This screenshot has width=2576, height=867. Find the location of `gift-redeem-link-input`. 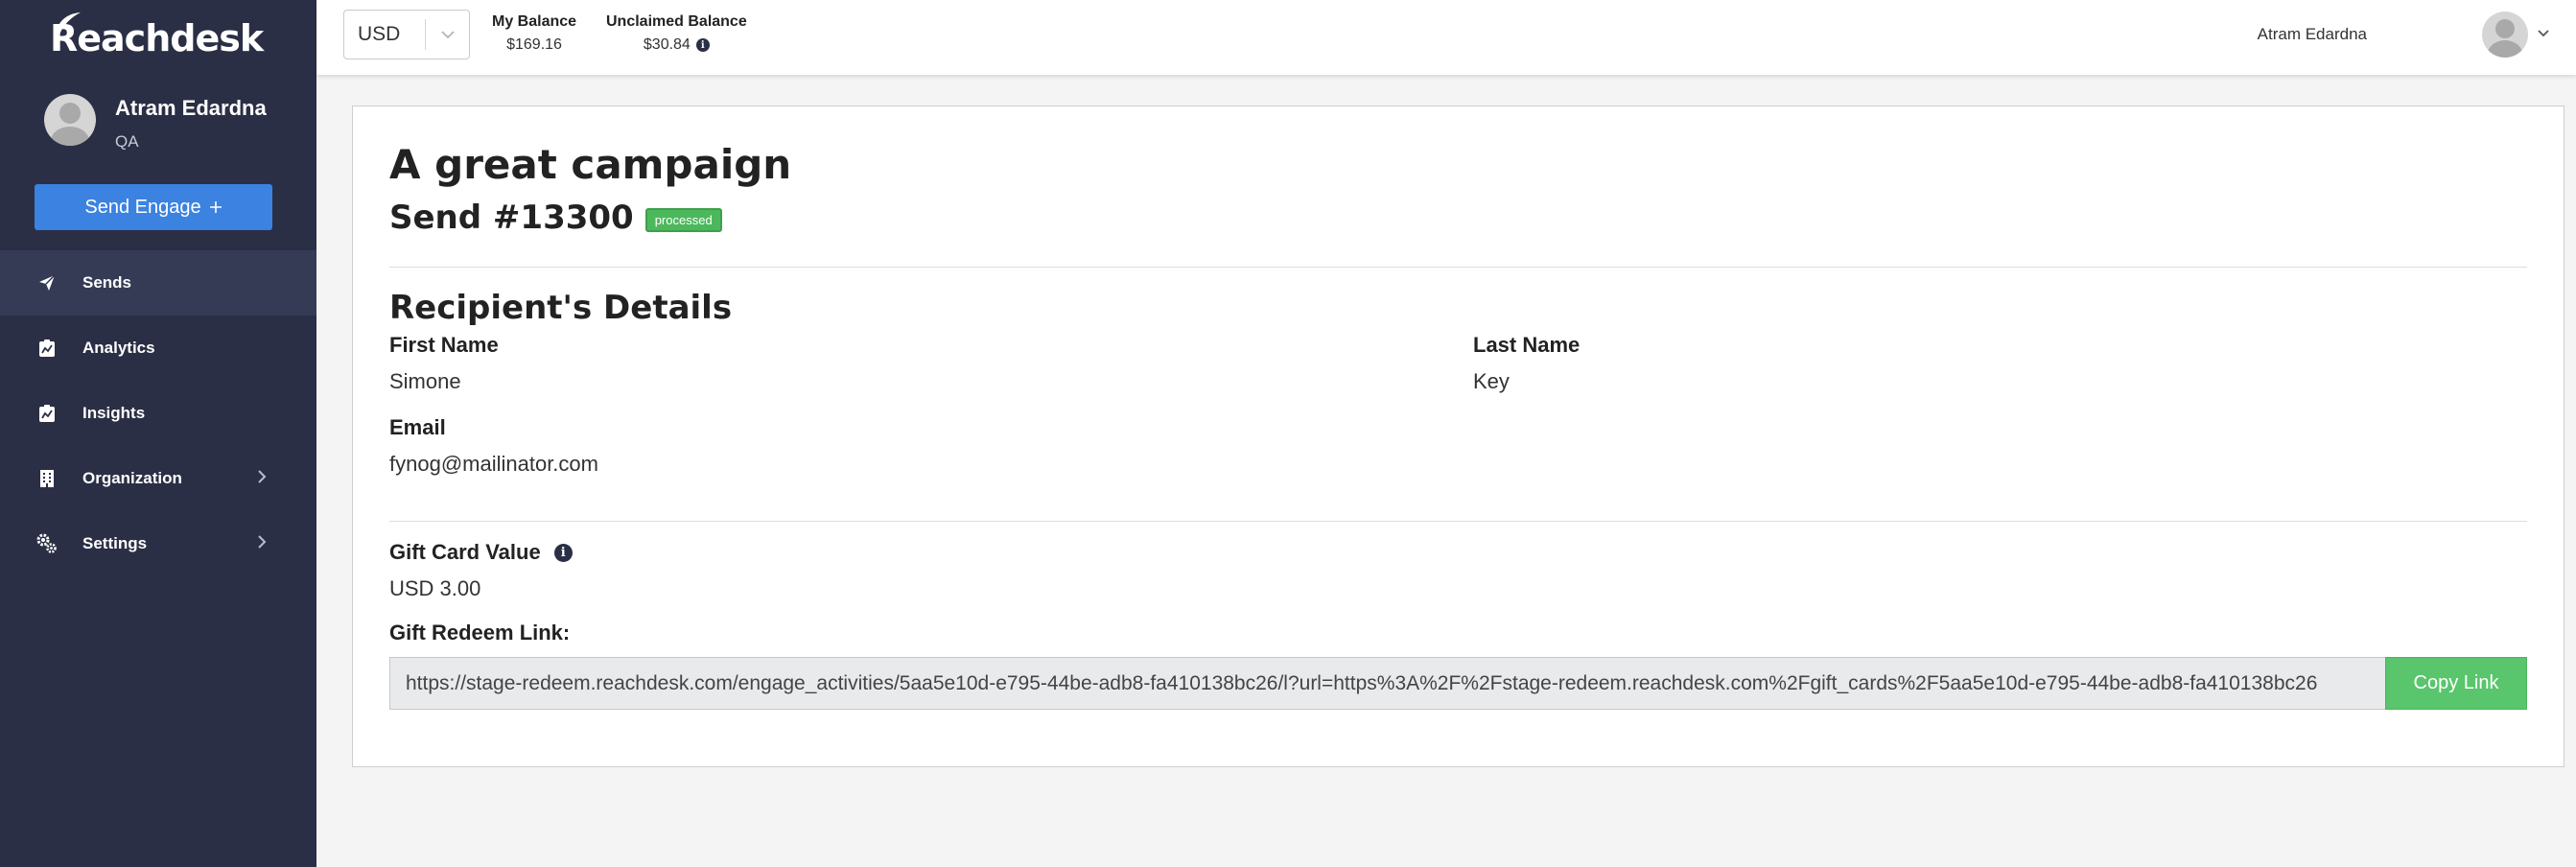

gift-redeem-link-input is located at coordinates (1387, 683).